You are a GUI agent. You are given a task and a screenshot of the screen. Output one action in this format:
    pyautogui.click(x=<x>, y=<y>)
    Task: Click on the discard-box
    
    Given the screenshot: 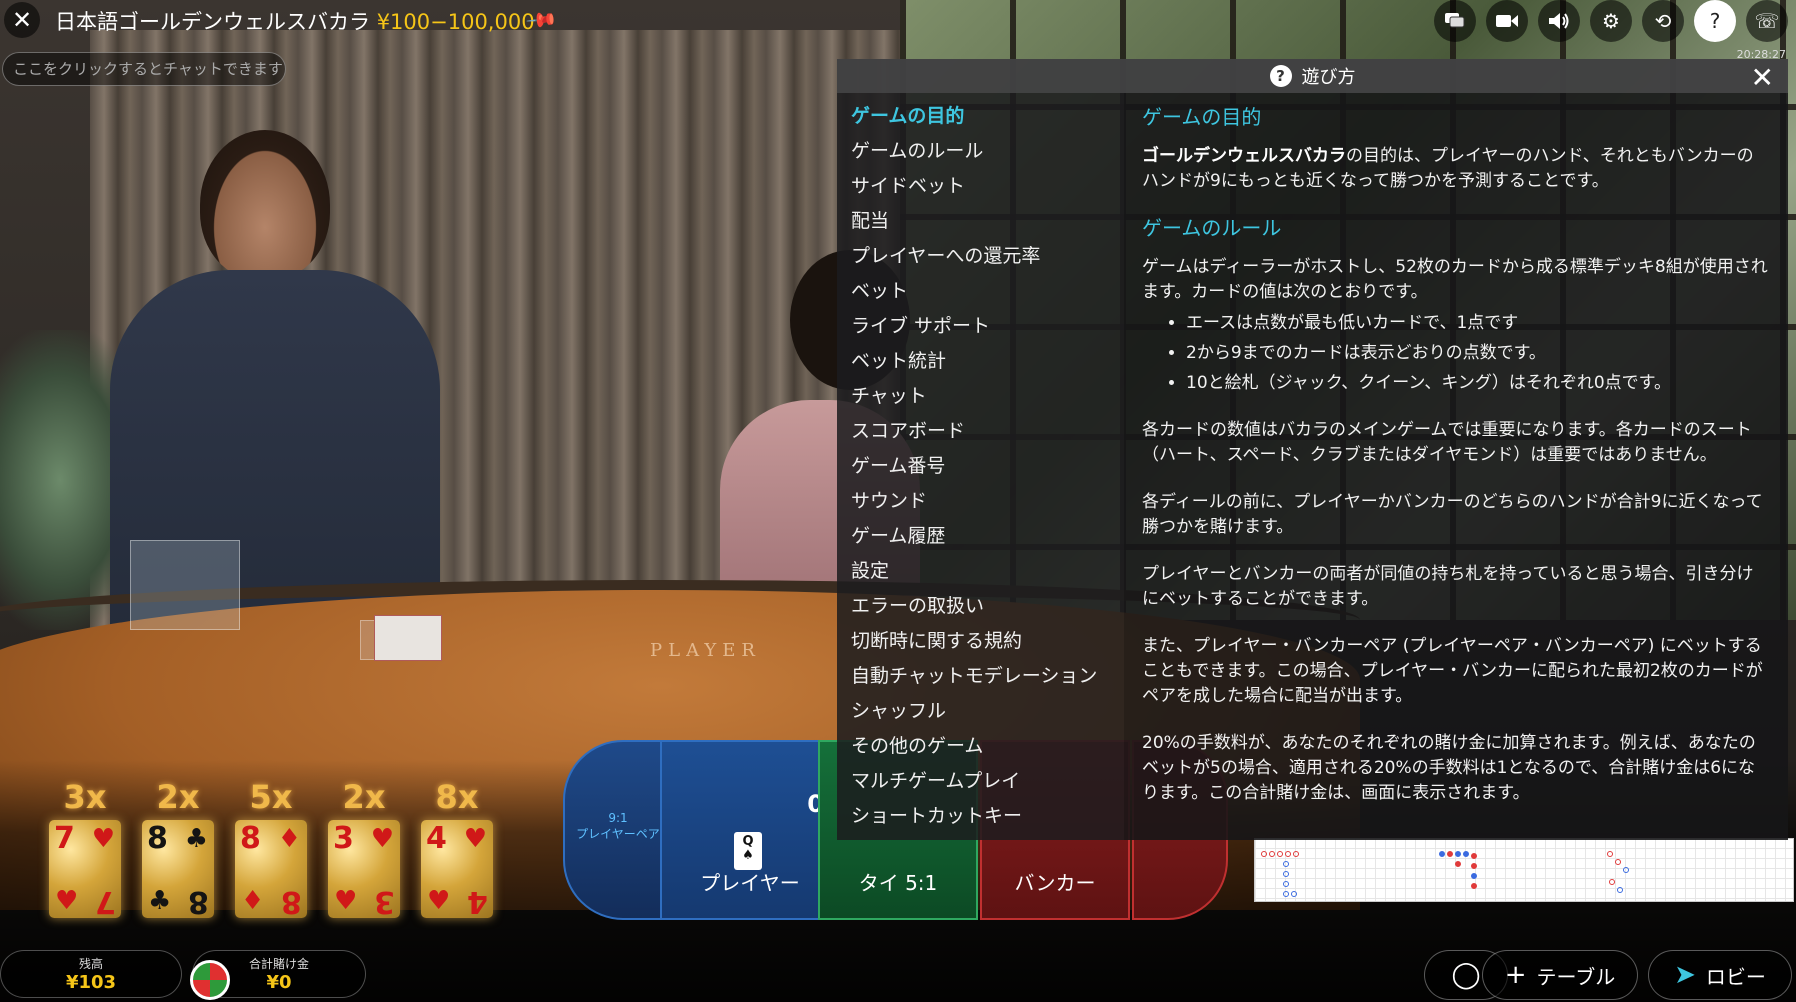 What is the action you would take?
    pyautogui.click(x=185, y=585)
    